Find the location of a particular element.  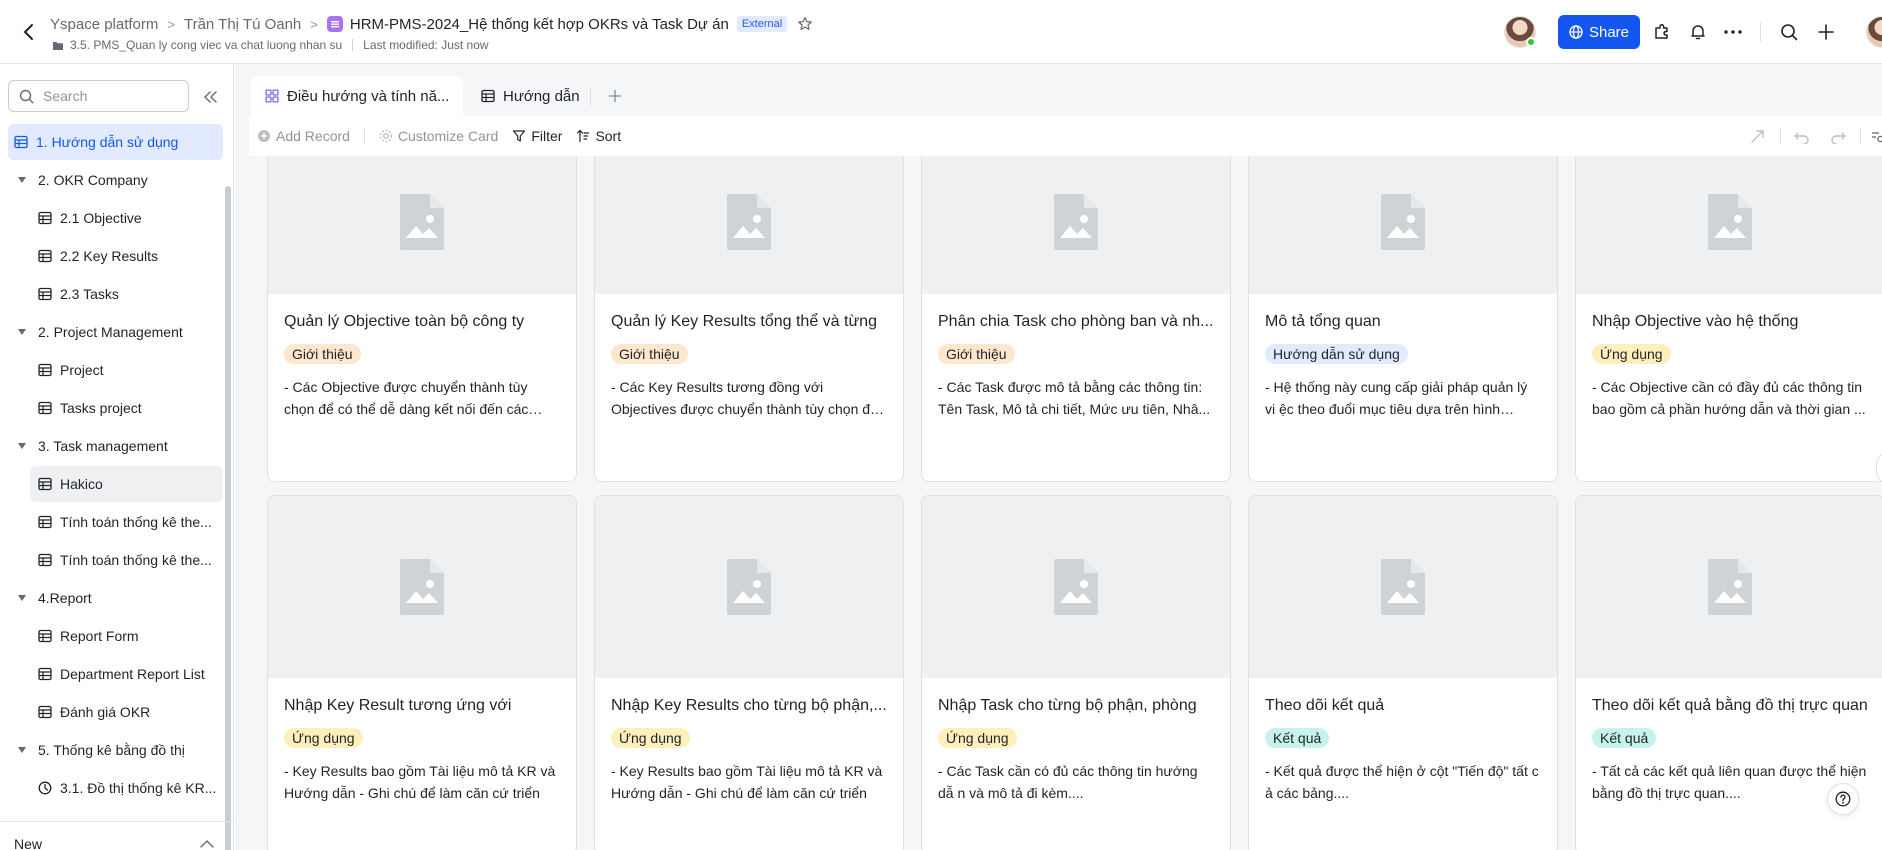

search-input: Search is located at coordinates (98, 96).